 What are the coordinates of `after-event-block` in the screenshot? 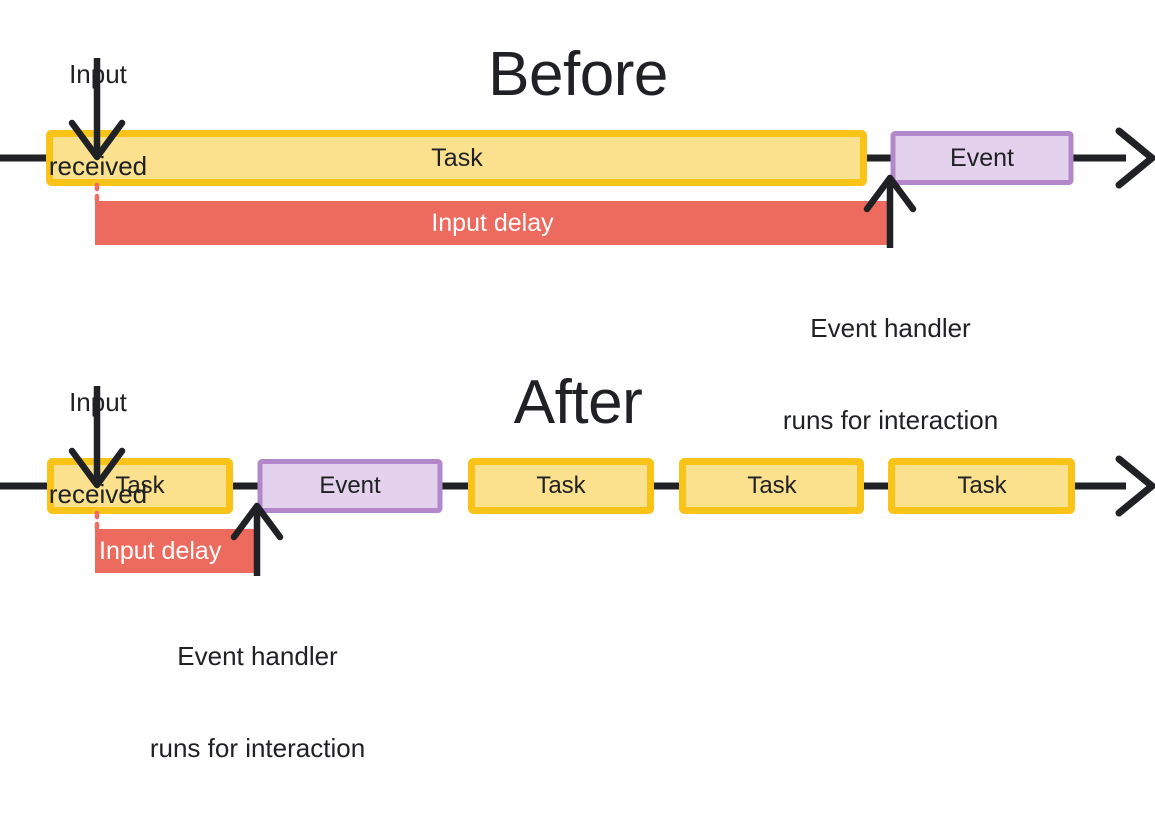 It's located at (350, 486).